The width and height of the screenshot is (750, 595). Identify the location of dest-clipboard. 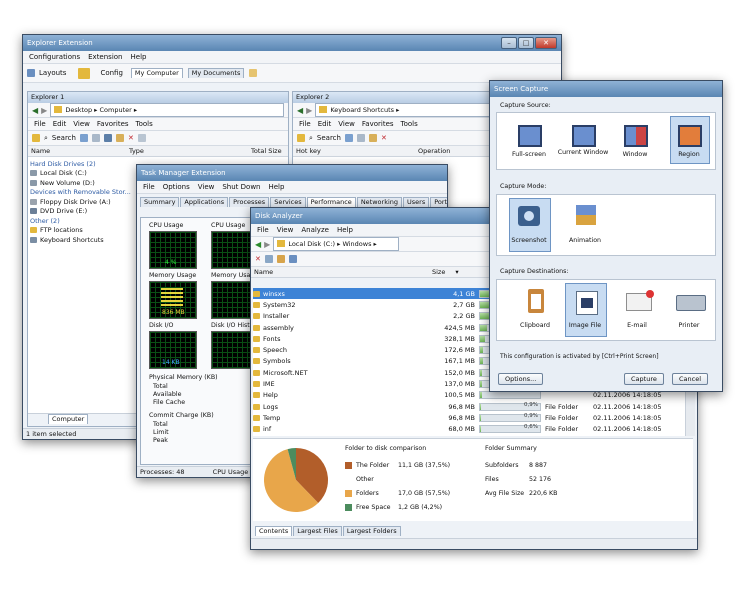
(536, 303).